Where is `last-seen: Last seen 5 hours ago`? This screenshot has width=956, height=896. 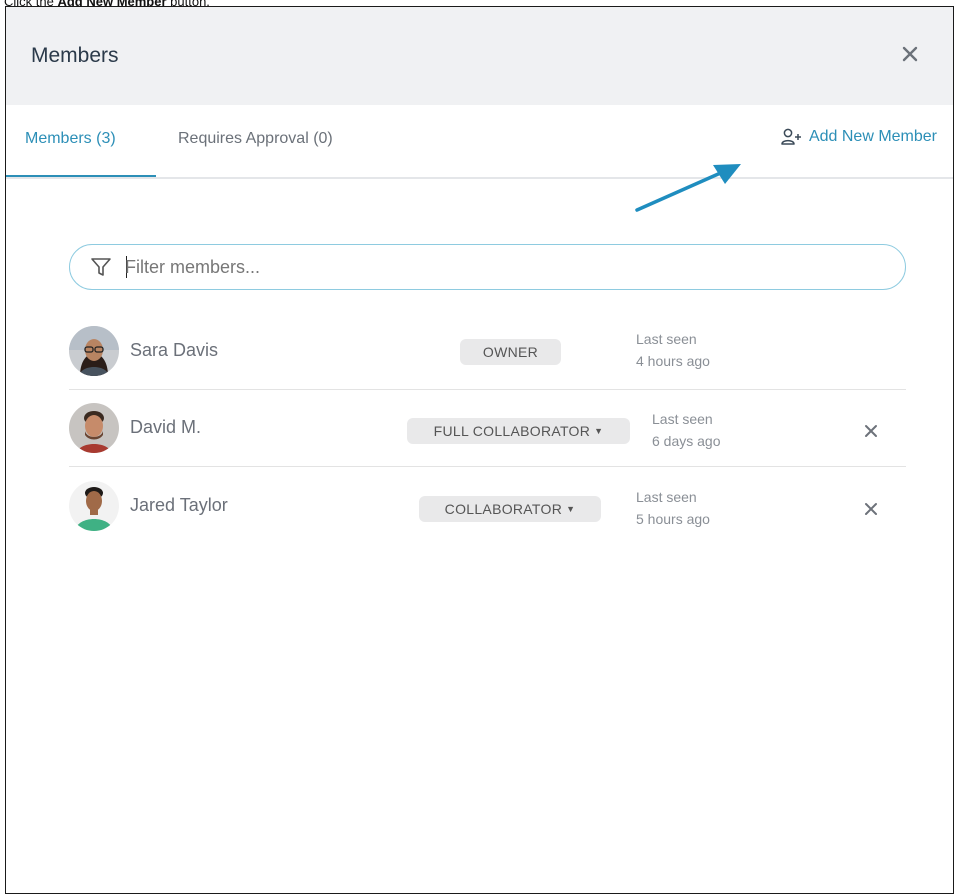 last-seen: Last seen 5 hours ago is located at coordinates (673, 508).